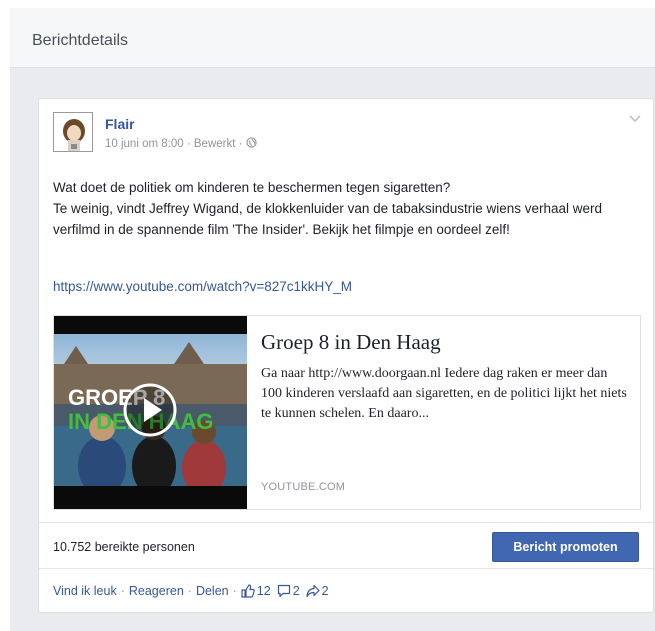  What do you see at coordinates (264, 591) in the screenshot?
I see `like-count: 12` at bounding box center [264, 591].